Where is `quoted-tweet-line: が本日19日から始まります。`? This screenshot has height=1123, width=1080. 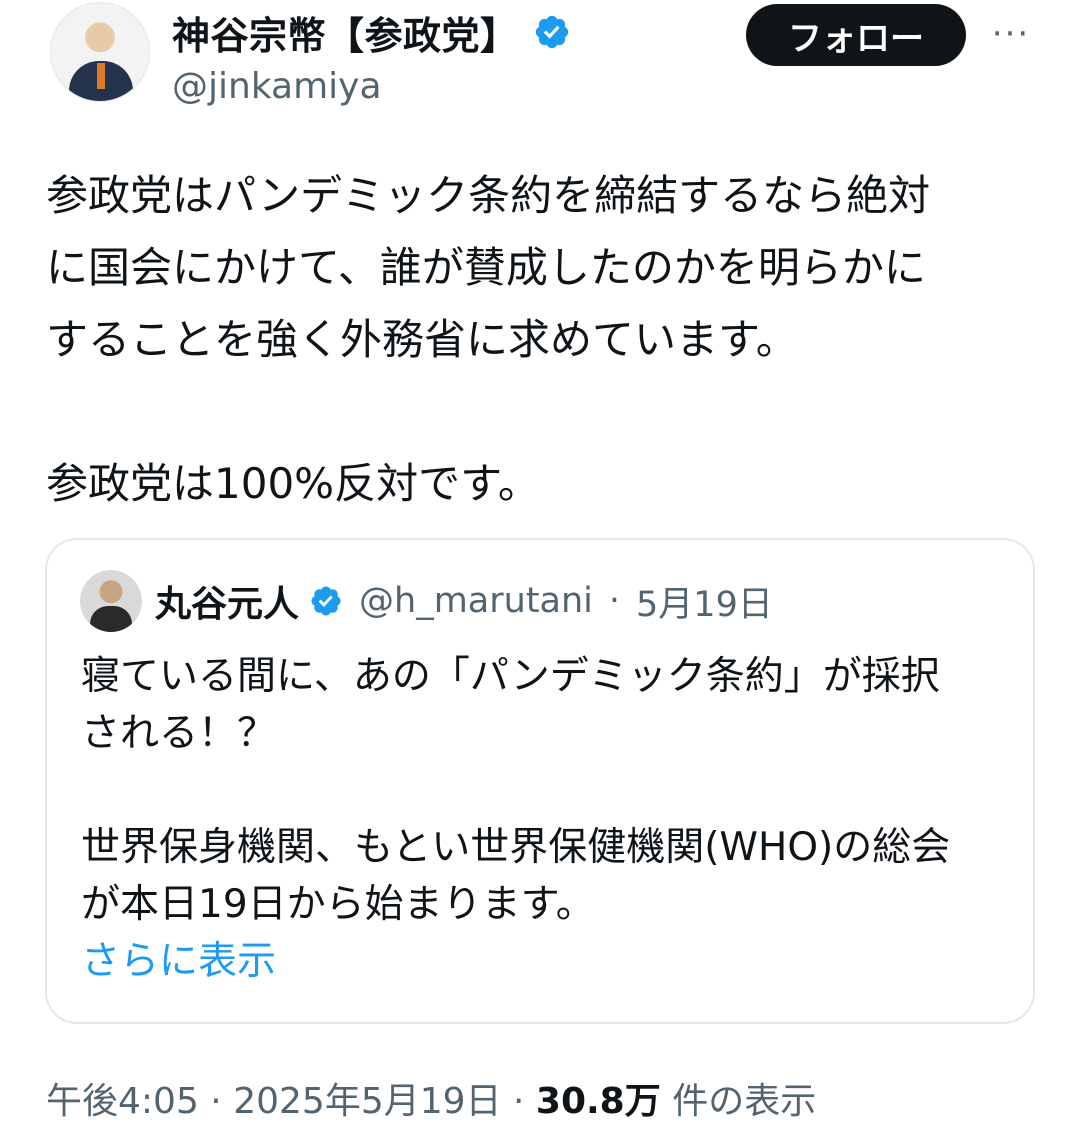 quoted-tweet-line: が本日19日から始まります。 is located at coordinates (338, 904).